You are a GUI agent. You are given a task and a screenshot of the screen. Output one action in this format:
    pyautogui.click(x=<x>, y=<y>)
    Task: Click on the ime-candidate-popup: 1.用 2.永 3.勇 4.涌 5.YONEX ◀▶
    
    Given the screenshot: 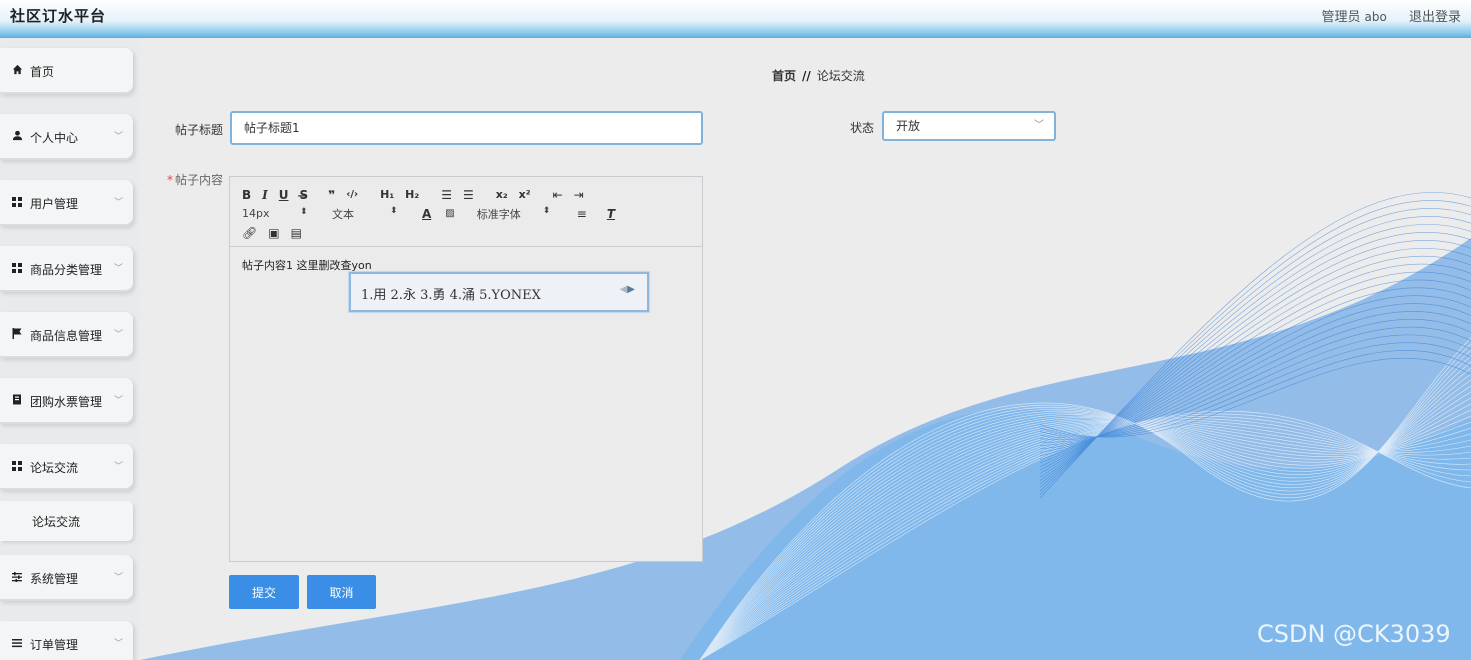 What is the action you would take?
    pyautogui.click(x=499, y=292)
    